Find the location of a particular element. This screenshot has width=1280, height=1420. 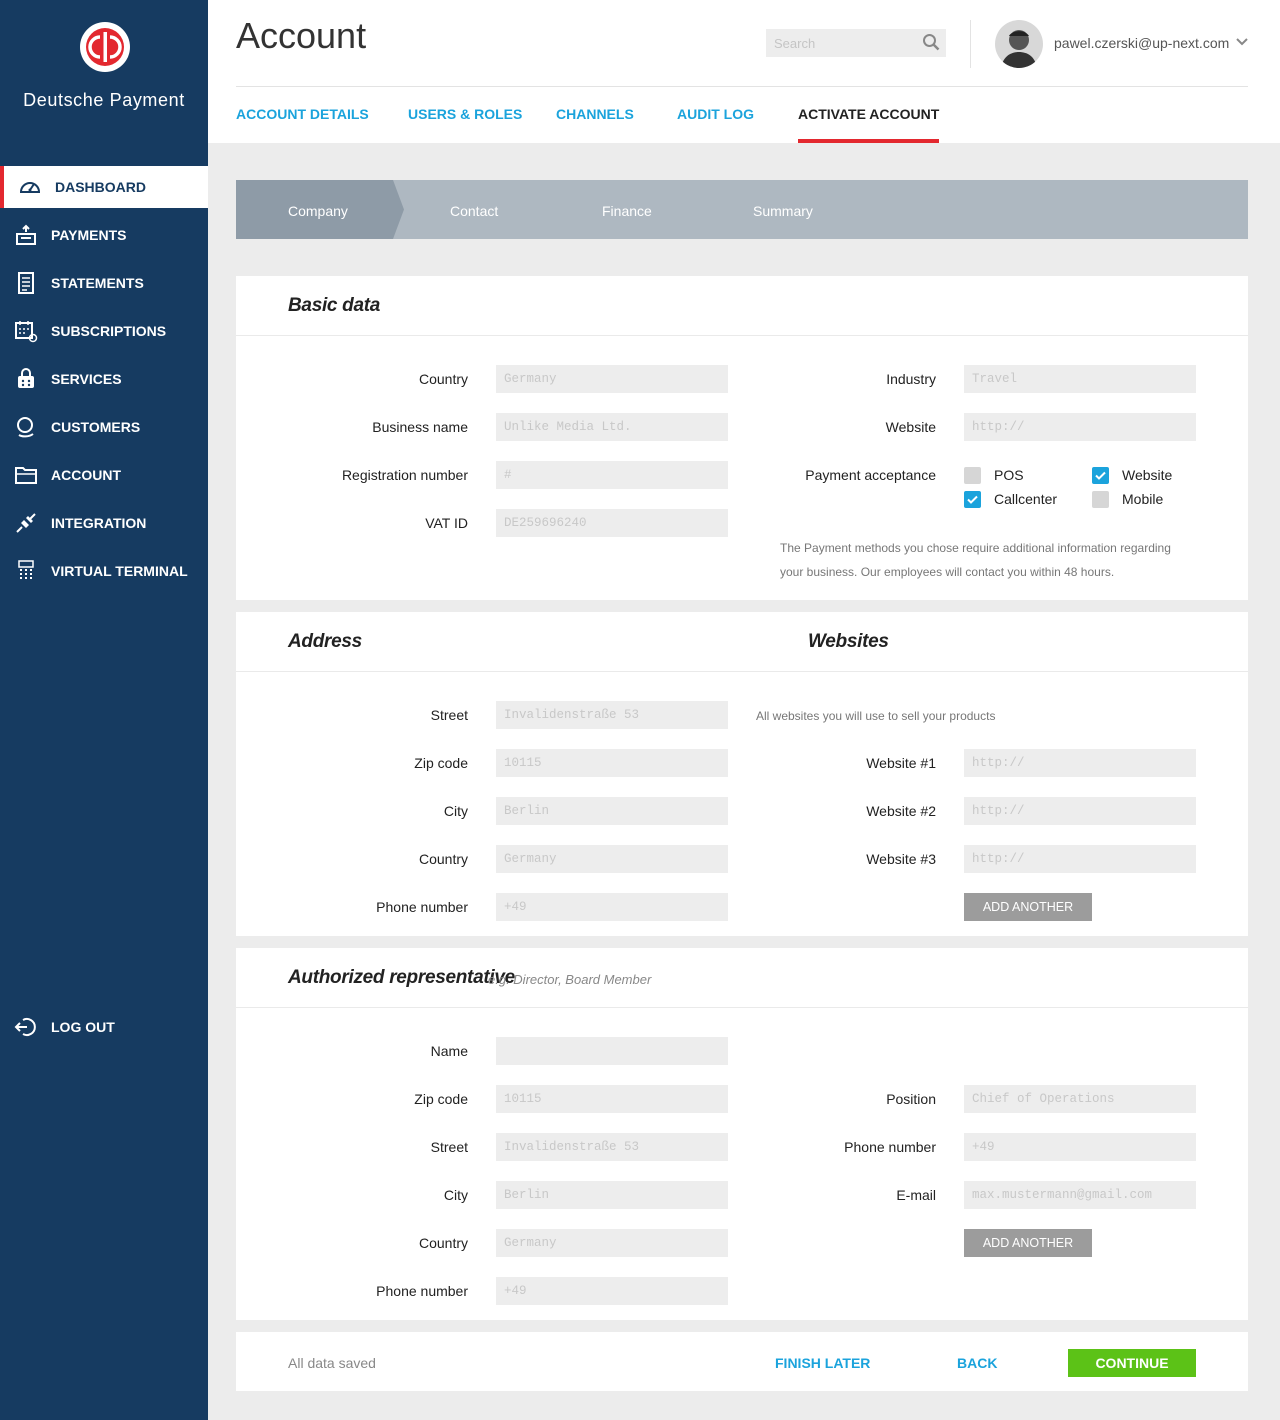

rep-zip-field is located at coordinates (612, 1099).